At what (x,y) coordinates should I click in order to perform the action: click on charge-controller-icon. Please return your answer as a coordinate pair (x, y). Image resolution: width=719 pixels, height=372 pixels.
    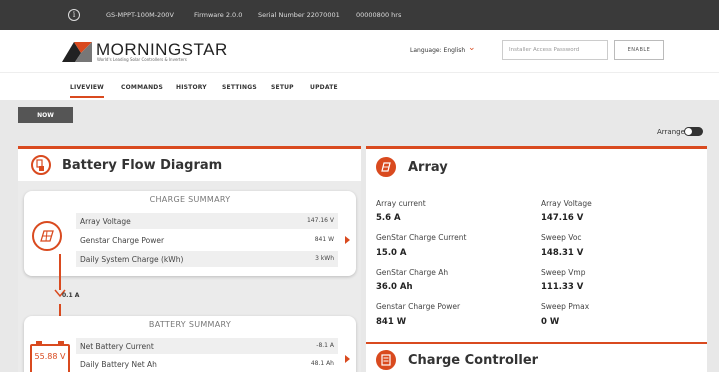
    Looking at the image, I should click on (386, 360).